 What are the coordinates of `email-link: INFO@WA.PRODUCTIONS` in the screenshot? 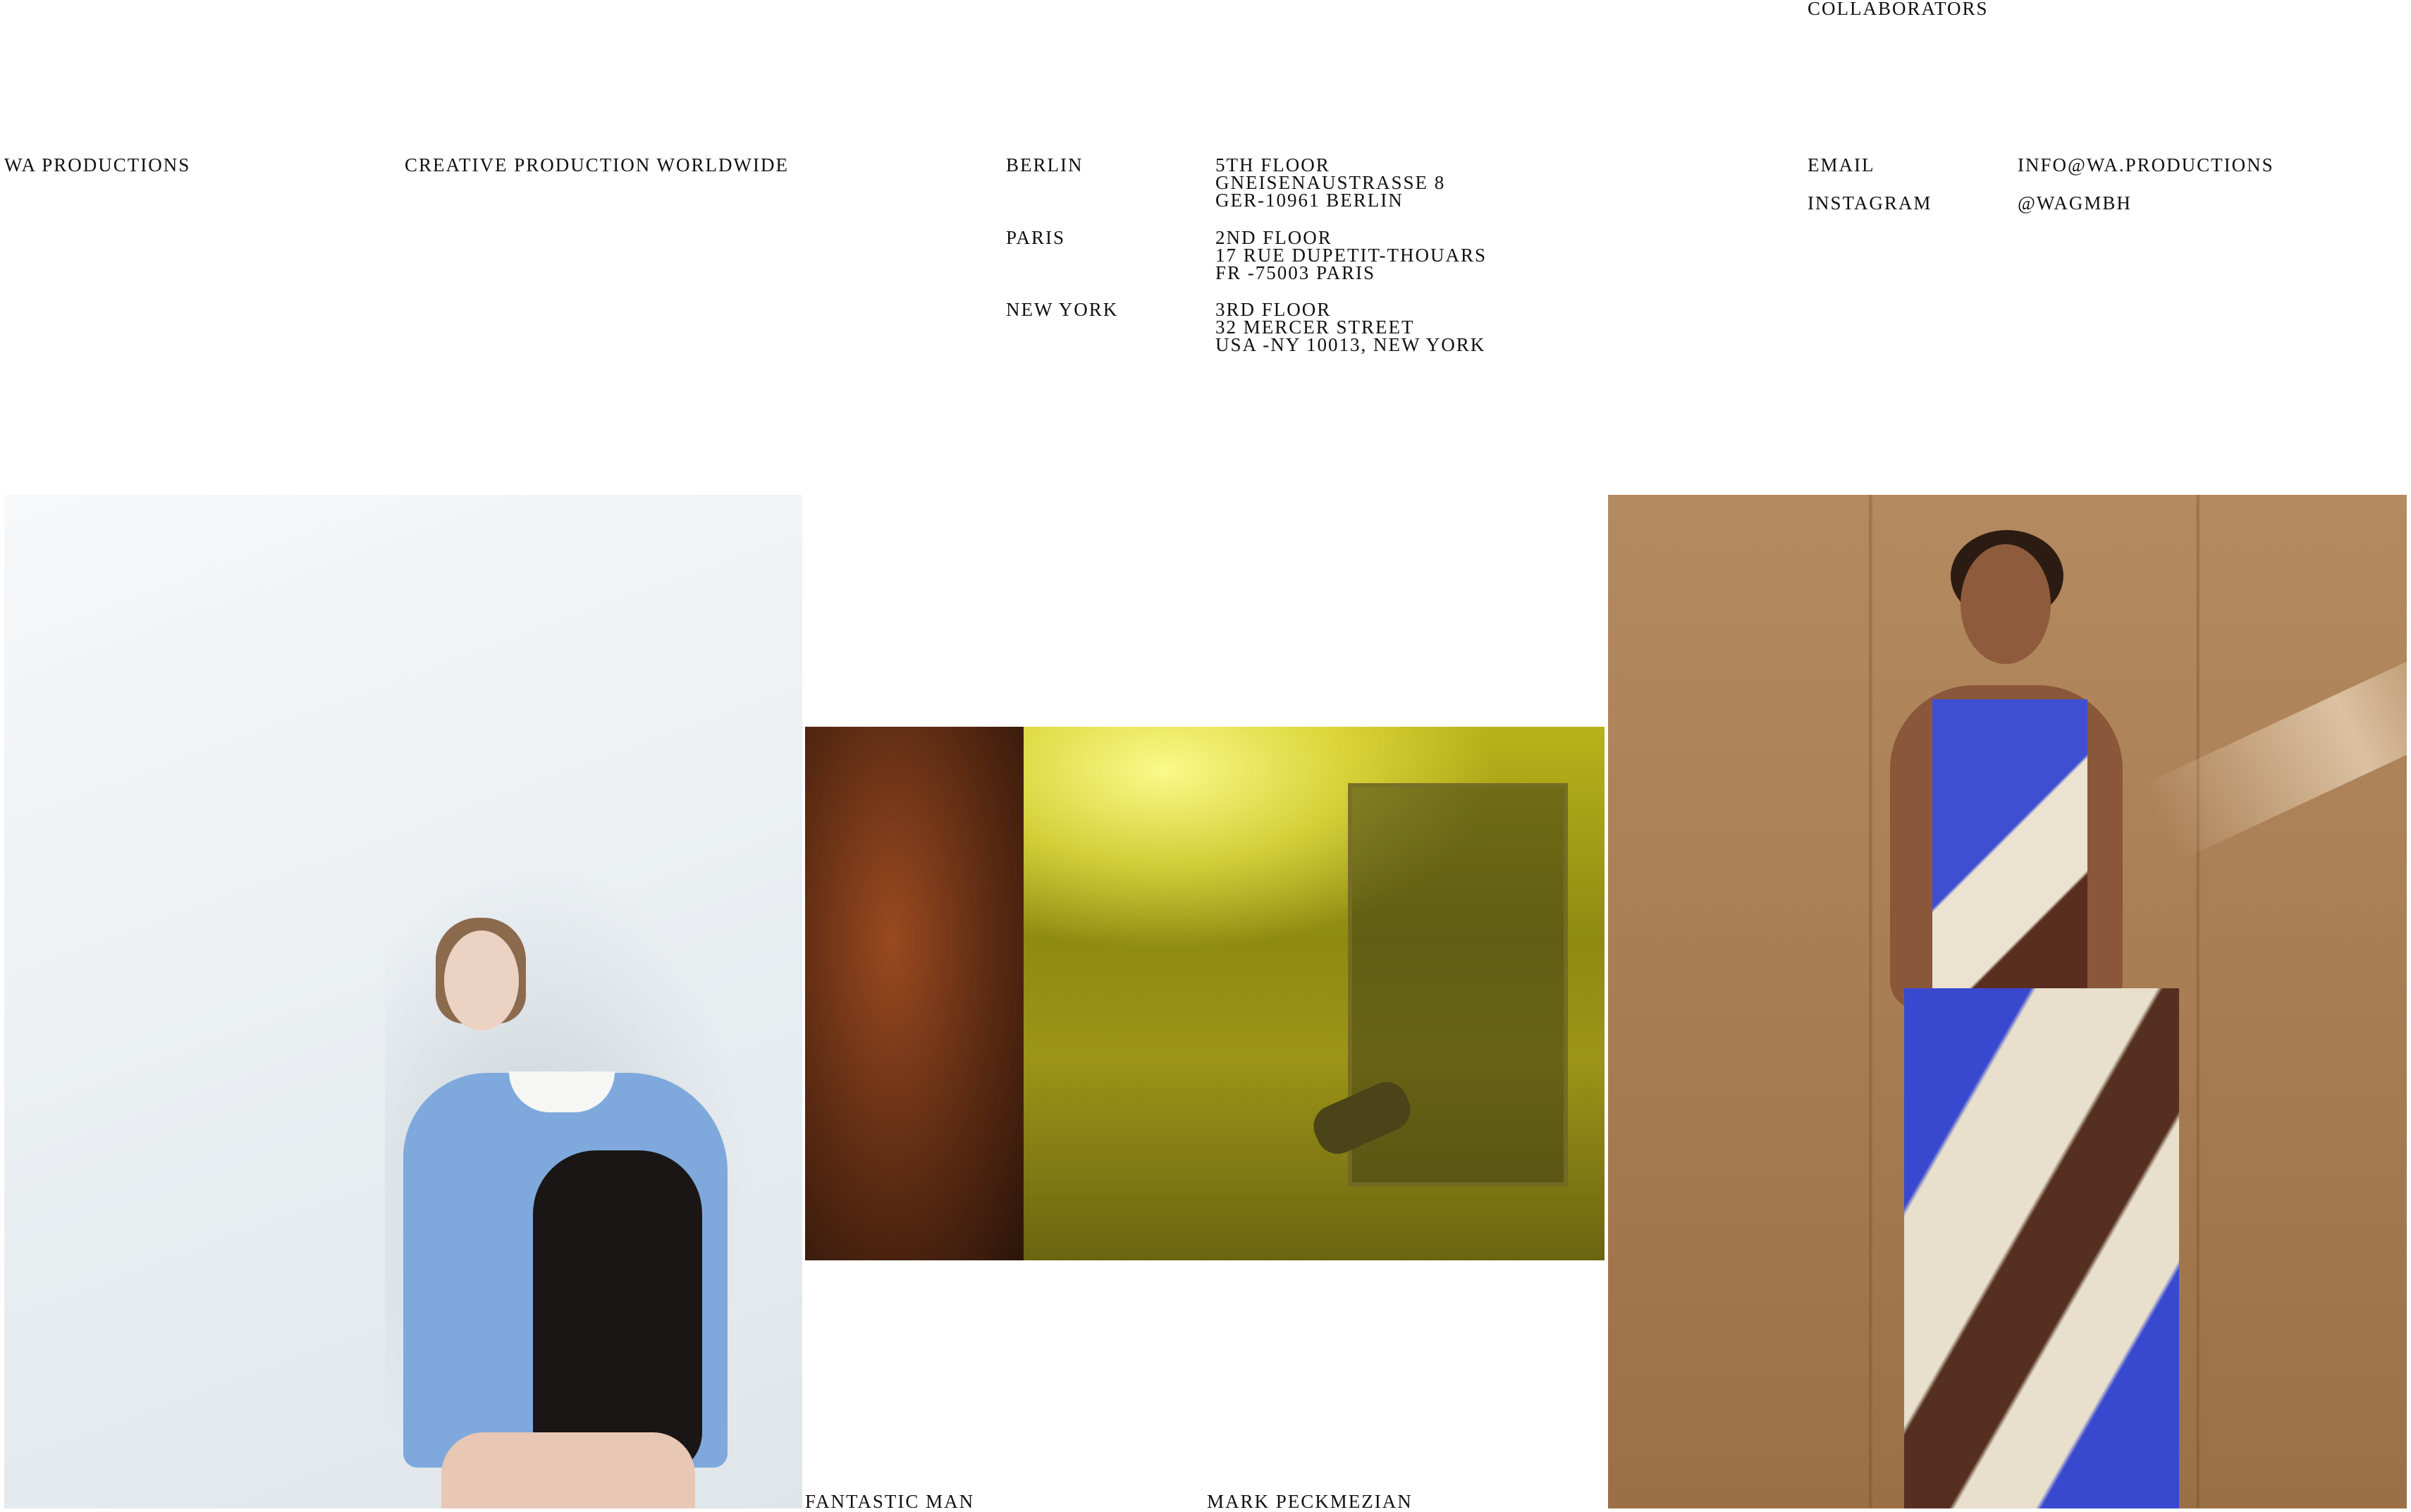 It's located at (2146, 165).